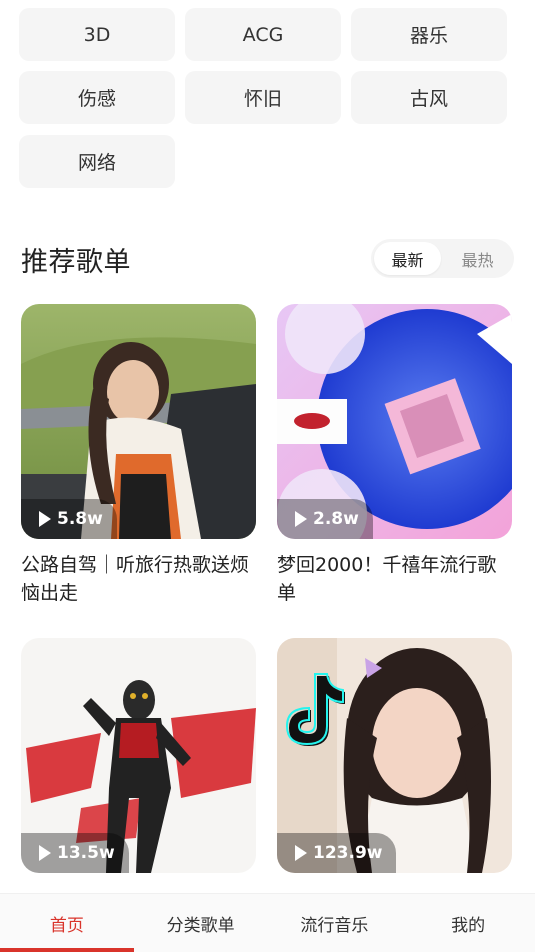 The width and height of the screenshot is (535, 952). Describe the element at coordinates (97, 97) in the screenshot. I see `genre-chip-sad: 伤感` at that location.